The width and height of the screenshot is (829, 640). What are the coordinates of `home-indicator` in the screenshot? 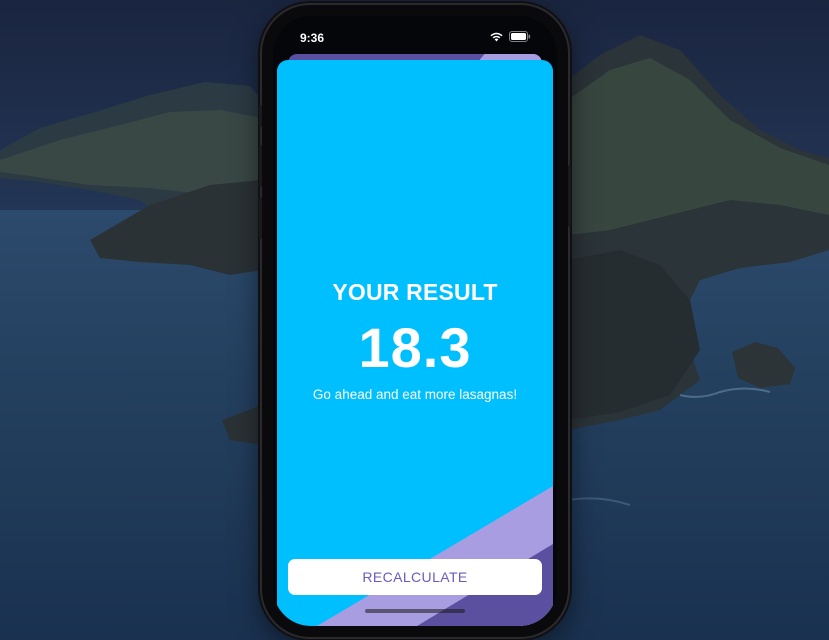 It's located at (415, 611).